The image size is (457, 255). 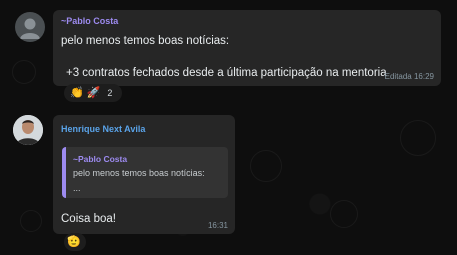 I want to click on default-avatar-icon, so click(x=30, y=28).